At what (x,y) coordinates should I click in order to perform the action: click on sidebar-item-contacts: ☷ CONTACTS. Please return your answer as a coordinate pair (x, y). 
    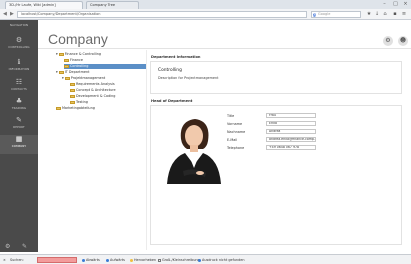
    Looking at the image, I should click on (19, 87).